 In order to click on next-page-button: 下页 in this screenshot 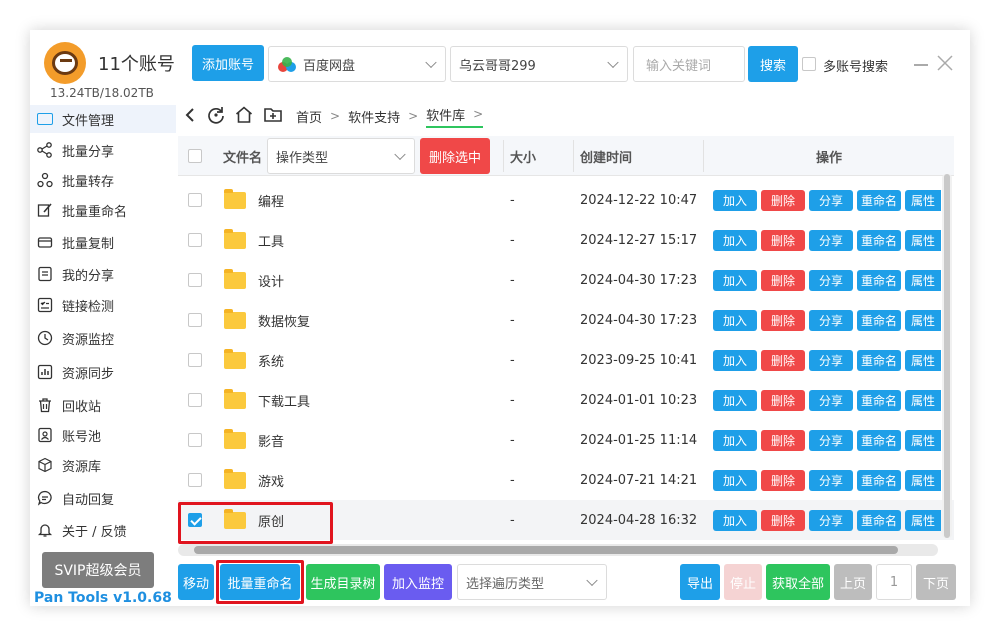, I will do `click(936, 582)`.